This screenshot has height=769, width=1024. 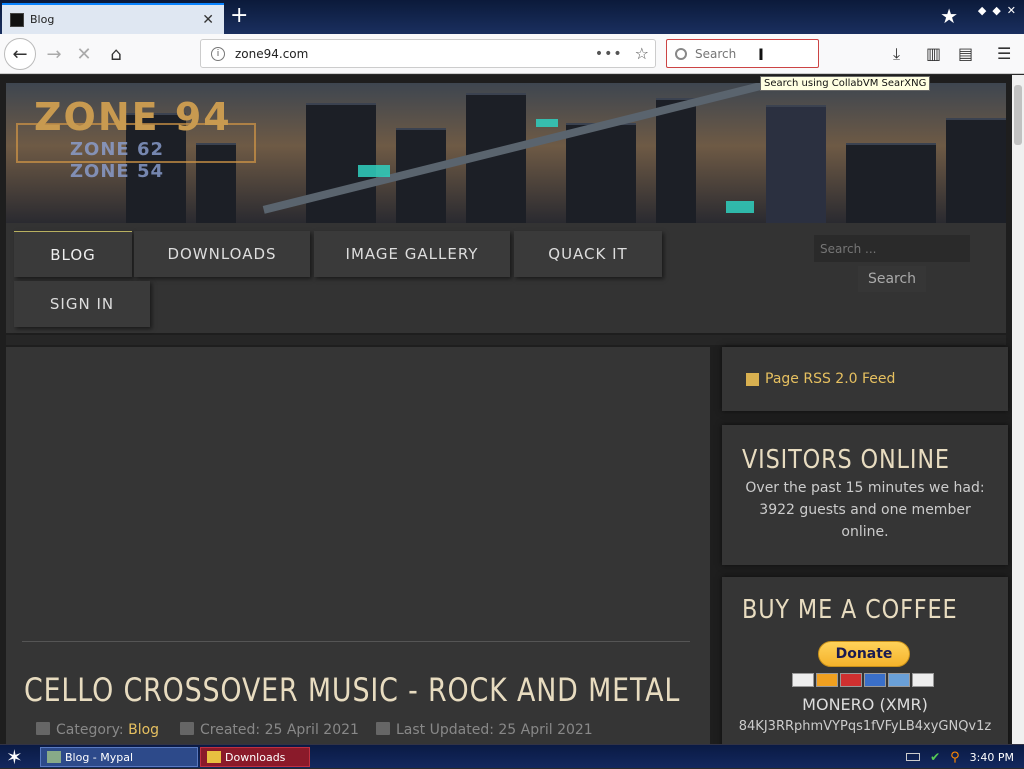 What do you see at coordinates (1004, 53) in the screenshot?
I see `menu-icon: ☰` at bounding box center [1004, 53].